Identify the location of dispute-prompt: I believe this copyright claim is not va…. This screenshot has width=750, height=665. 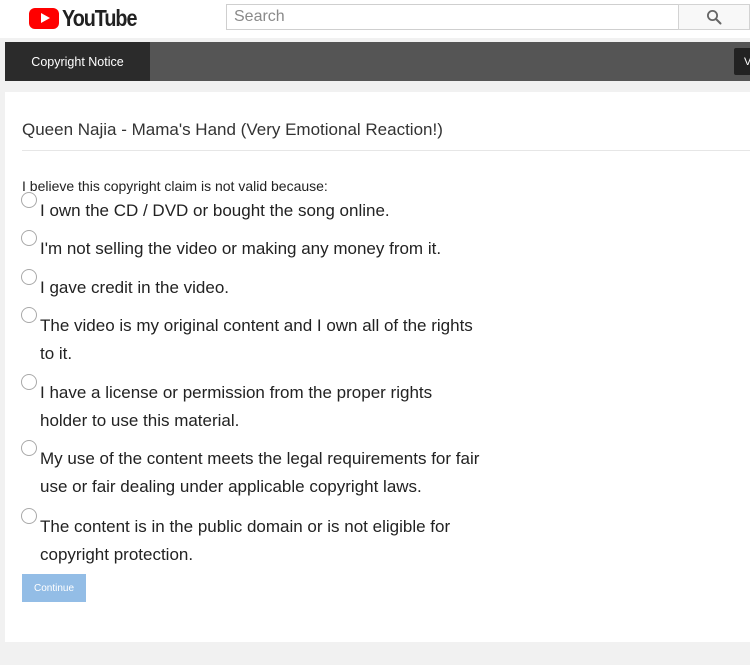
(175, 186).